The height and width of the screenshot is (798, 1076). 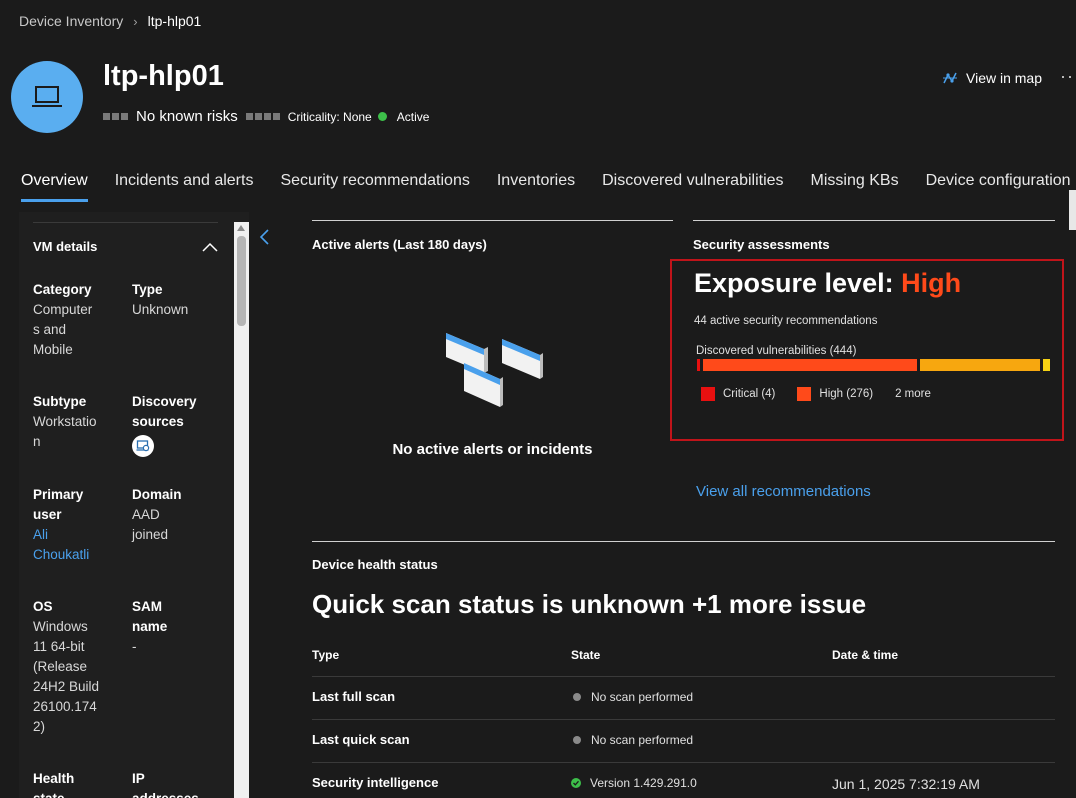 What do you see at coordinates (71, 21) in the screenshot?
I see `breadcrumb-parent: Device Inventory` at bounding box center [71, 21].